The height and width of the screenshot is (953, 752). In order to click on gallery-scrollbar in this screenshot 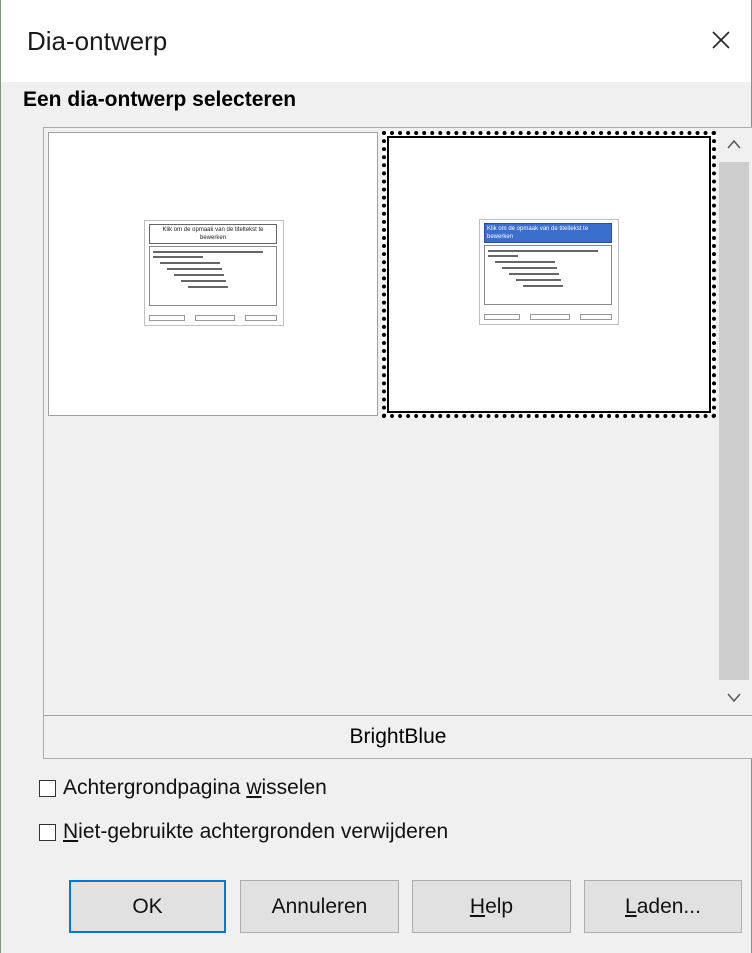, I will do `click(734, 421)`.